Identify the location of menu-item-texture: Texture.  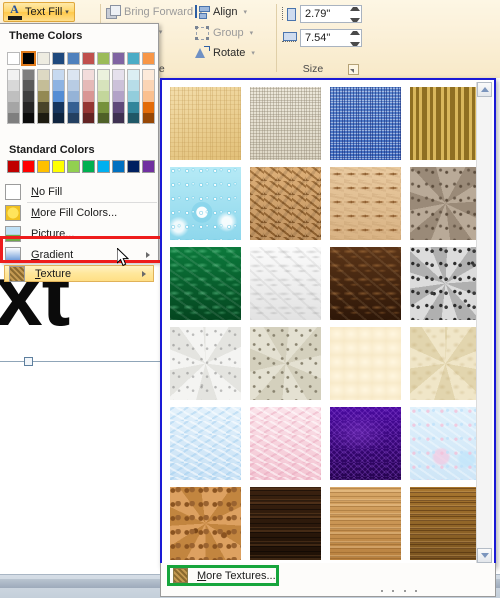
(79, 273).